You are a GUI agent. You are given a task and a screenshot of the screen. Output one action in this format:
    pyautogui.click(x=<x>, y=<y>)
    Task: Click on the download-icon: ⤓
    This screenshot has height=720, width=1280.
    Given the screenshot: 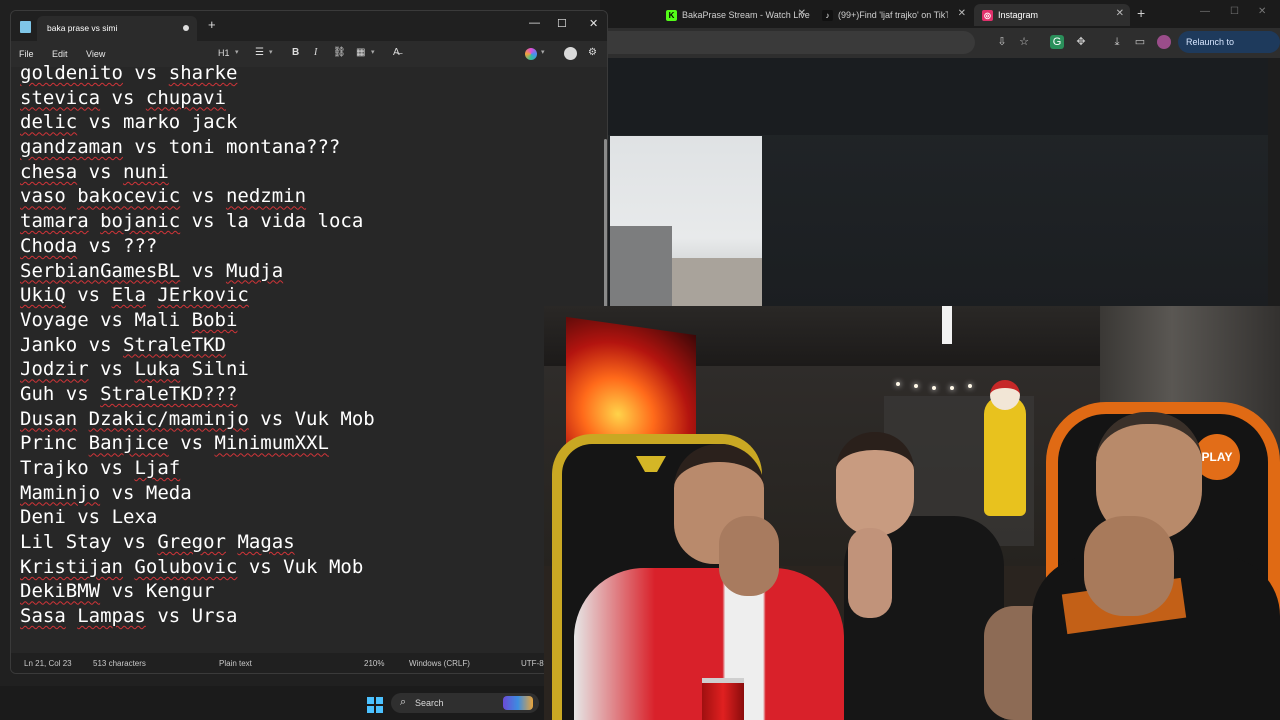 What is the action you would take?
    pyautogui.click(x=1117, y=42)
    